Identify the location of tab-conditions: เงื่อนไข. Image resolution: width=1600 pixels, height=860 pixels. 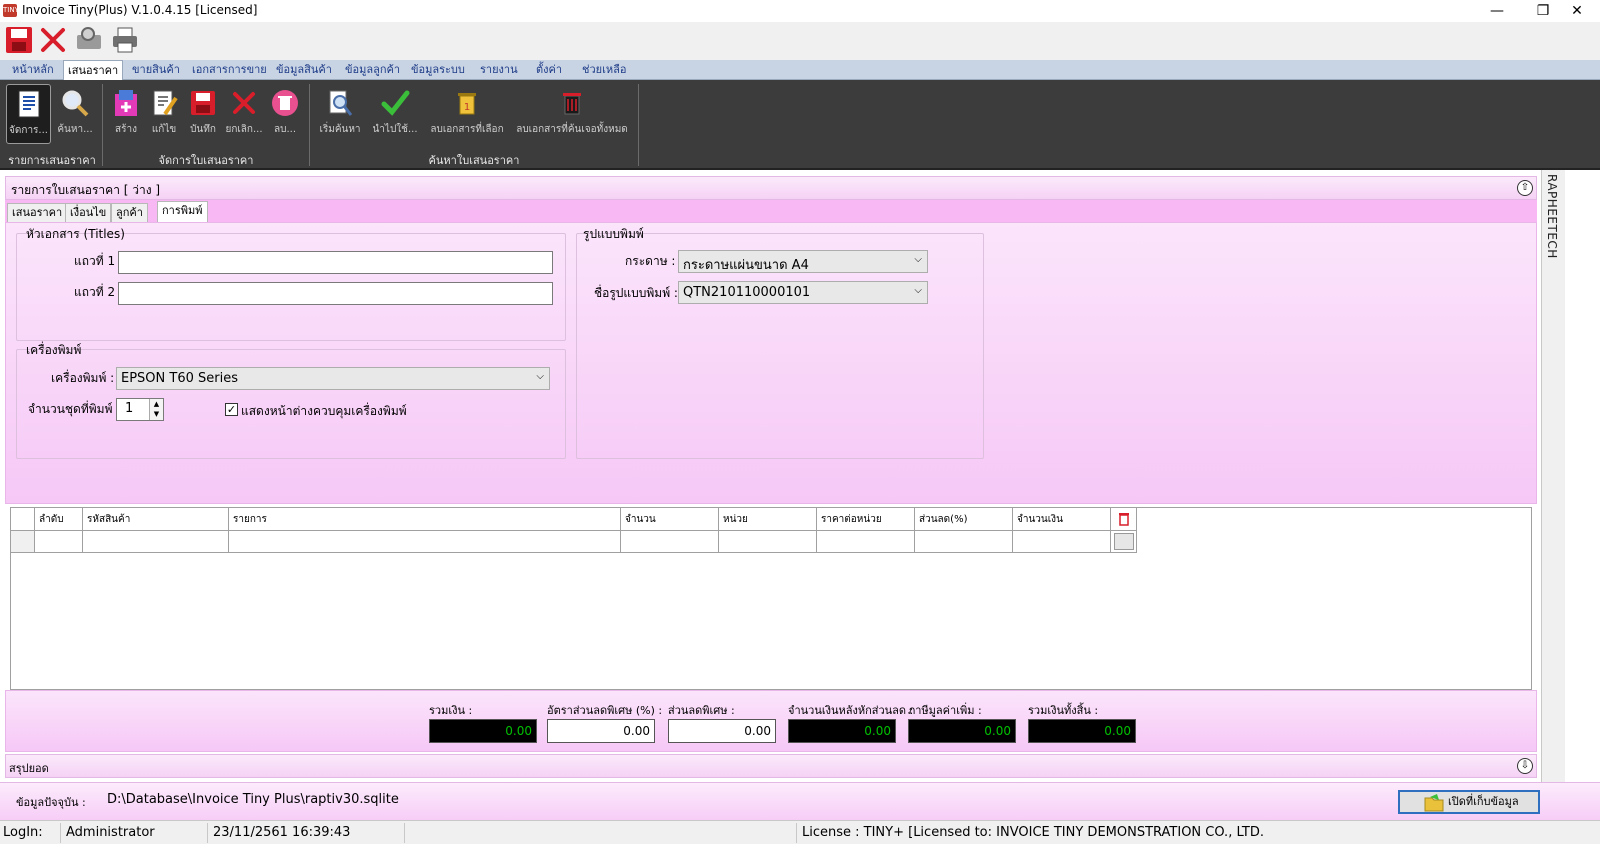
(88, 212).